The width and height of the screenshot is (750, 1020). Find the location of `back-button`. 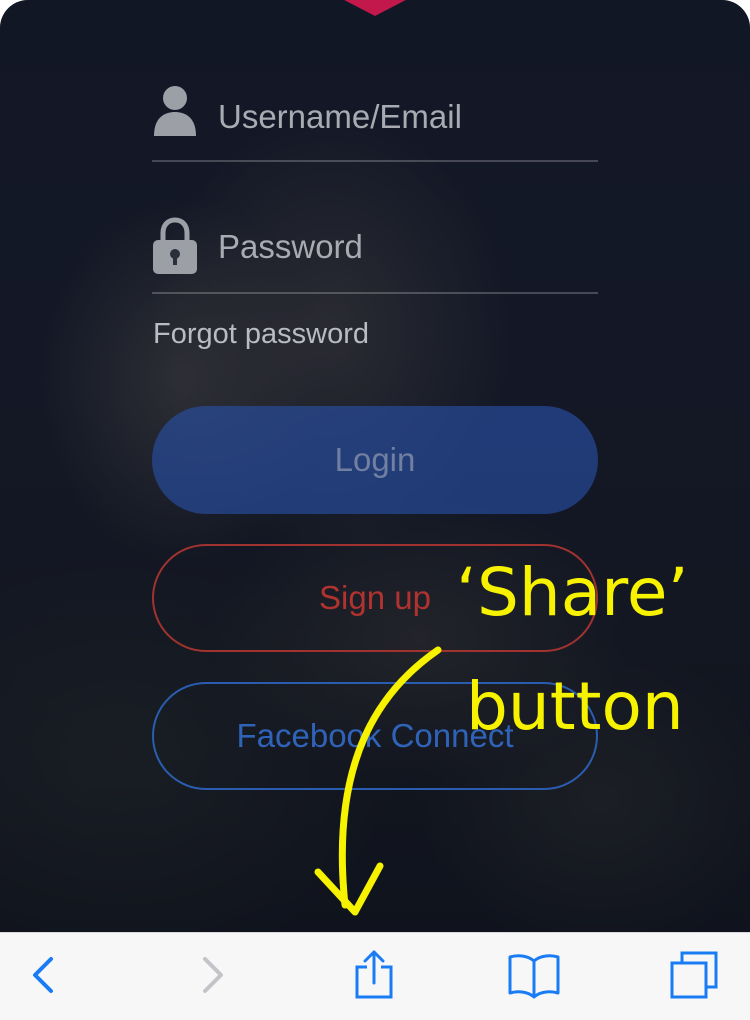

back-button is located at coordinates (44, 976).